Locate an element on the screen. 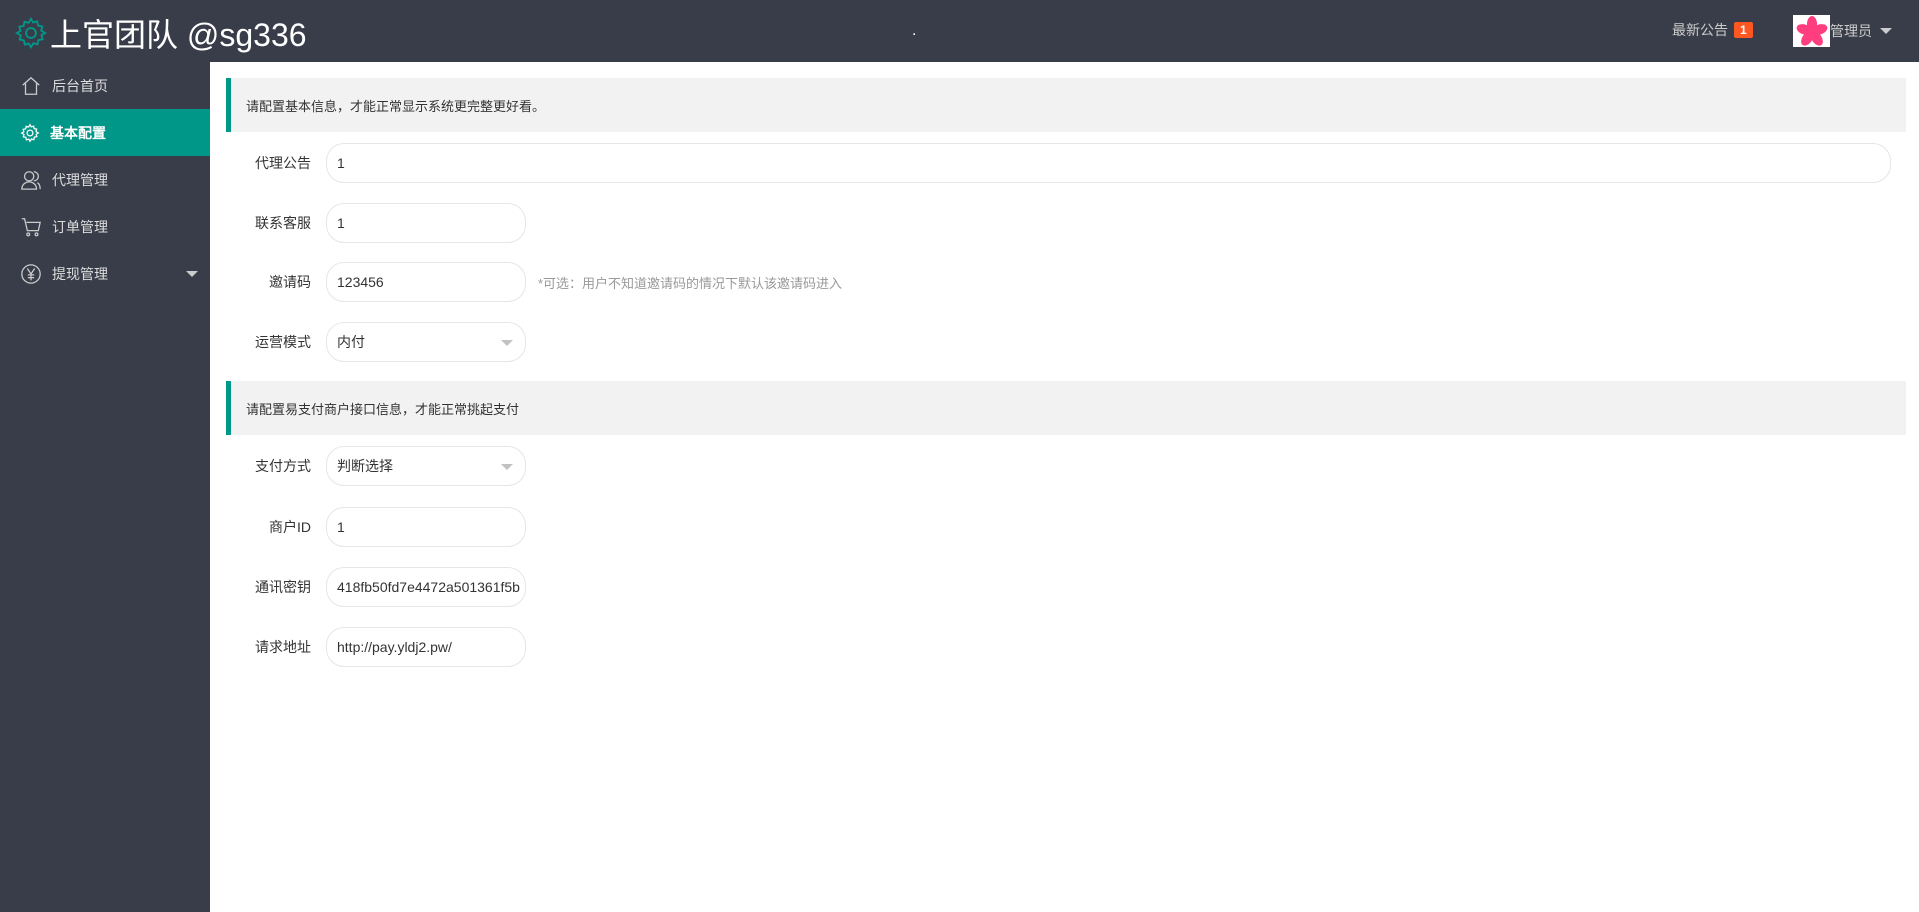  sidebar-item-label: 提现管理 is located at coordinates (80, 273).